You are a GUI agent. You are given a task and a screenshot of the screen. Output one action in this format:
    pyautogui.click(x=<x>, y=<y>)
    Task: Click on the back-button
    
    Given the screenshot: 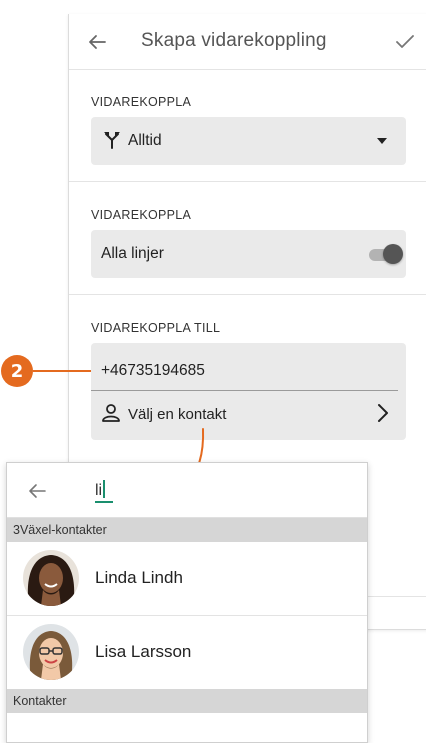 What is the action you would take?
    pyautogui.click(x=97, y=42)
    